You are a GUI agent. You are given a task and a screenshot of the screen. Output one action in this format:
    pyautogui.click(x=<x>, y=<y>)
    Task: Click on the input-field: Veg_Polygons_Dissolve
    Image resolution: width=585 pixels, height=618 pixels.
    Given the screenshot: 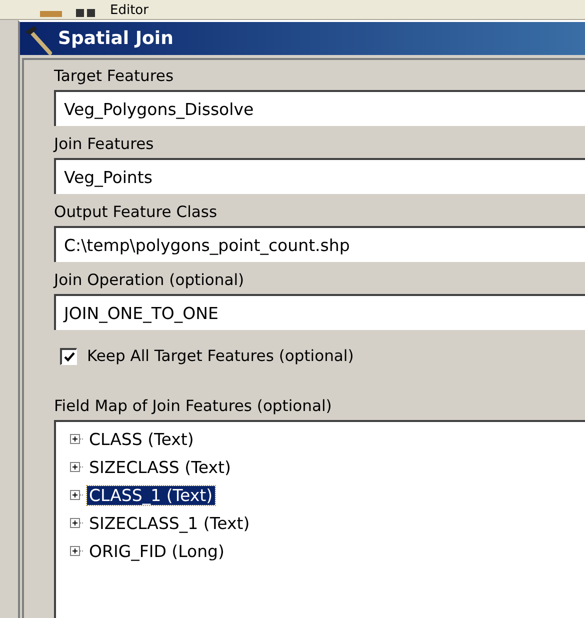 What is the action you would take?
    pyautogui.click(x=319, y=108)
    